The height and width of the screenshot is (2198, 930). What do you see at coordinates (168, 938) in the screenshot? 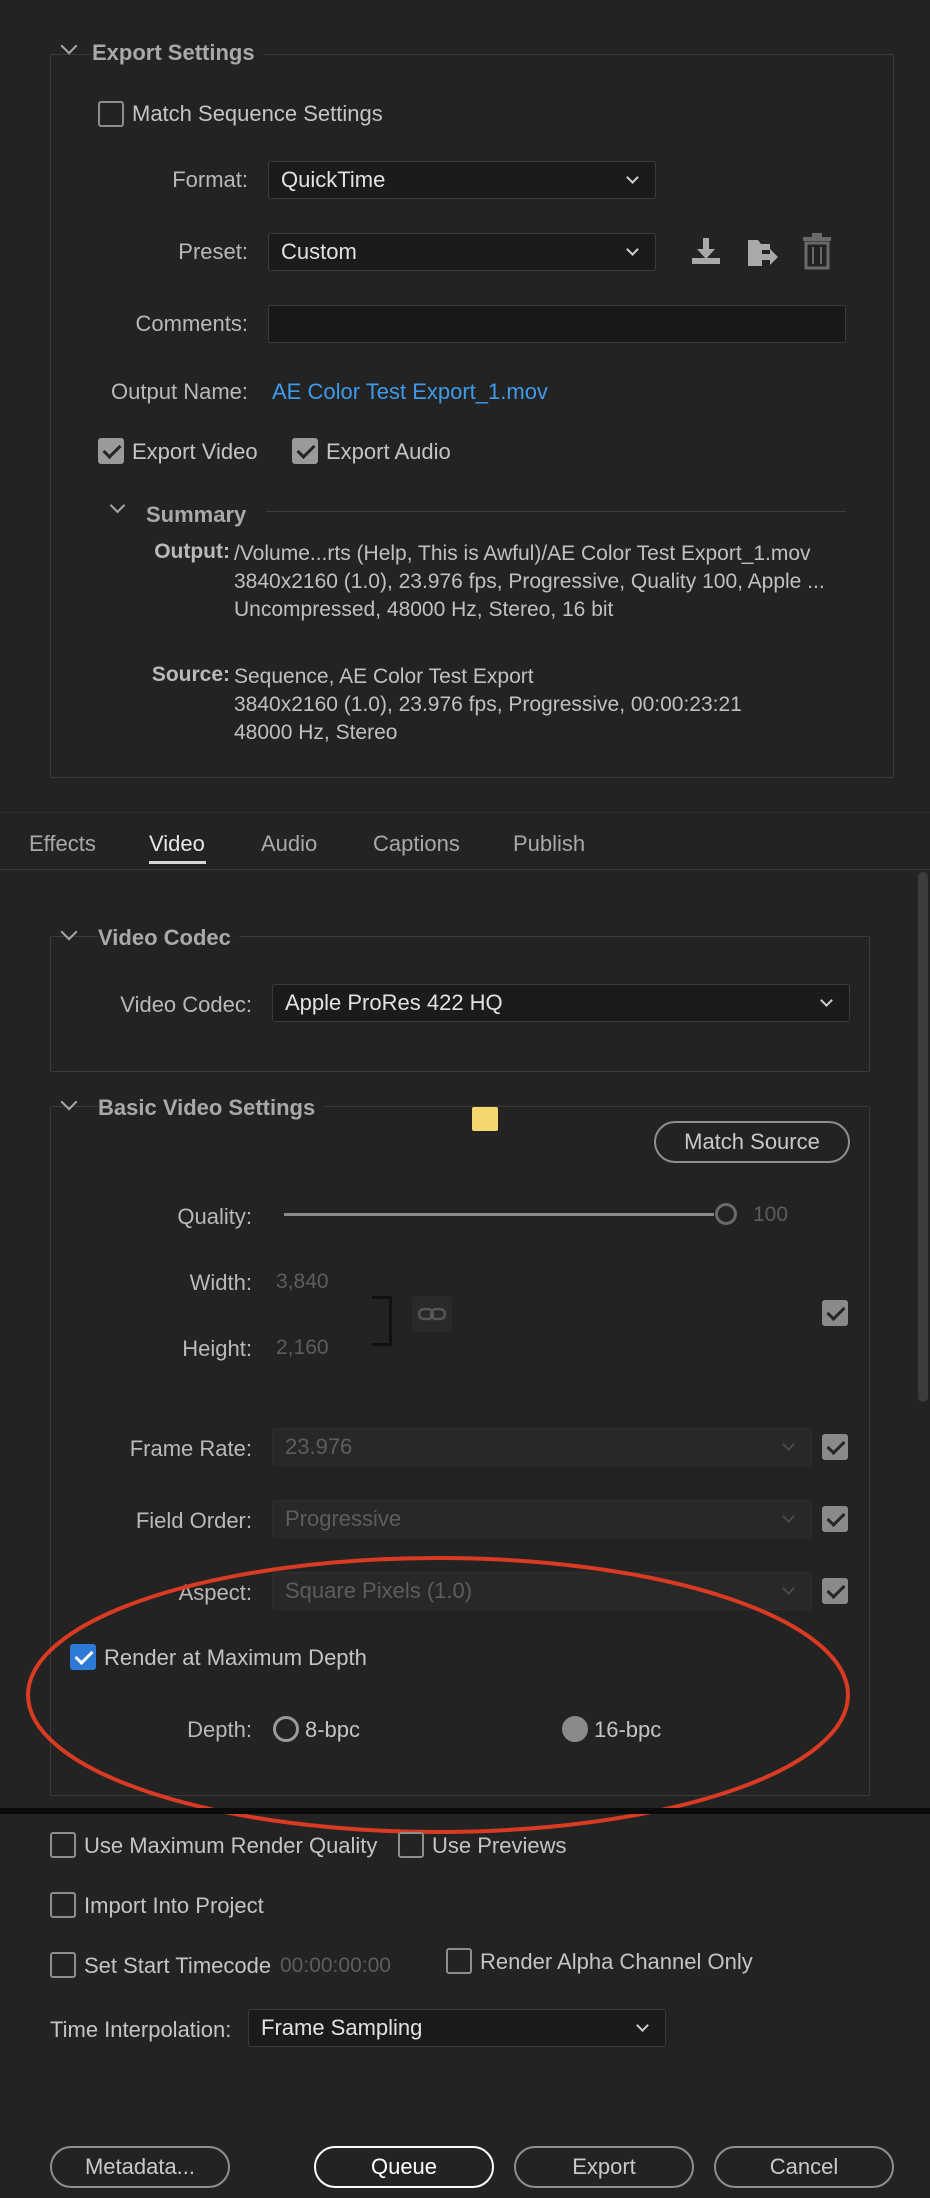
I see `video-codec-title: Video Codec` at bounding box center [168, 938].